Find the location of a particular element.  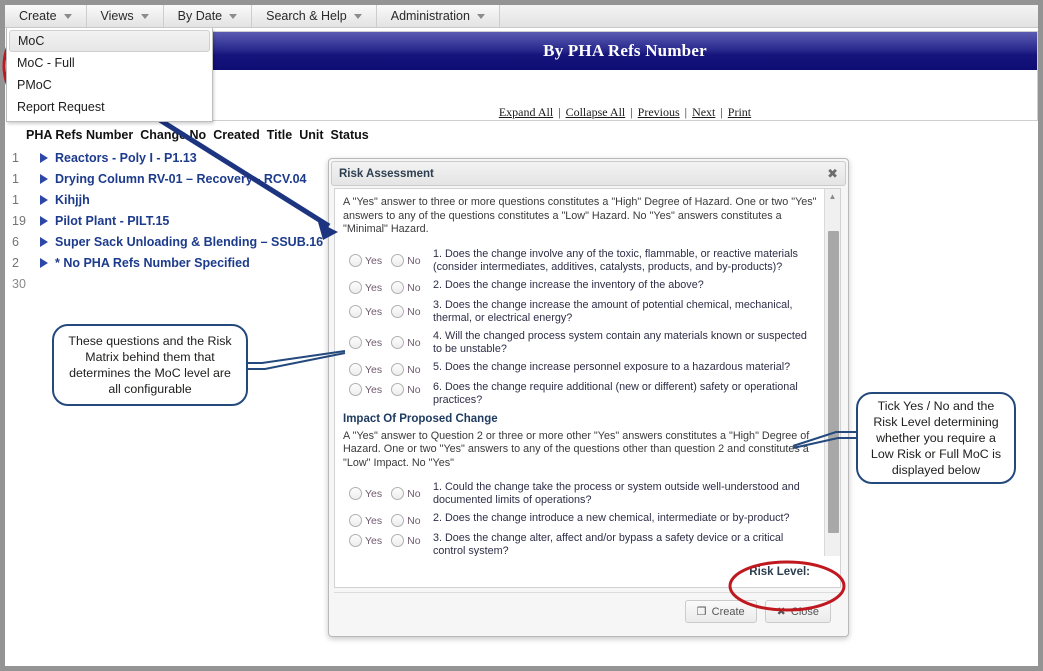

tree-row-label: Pilot Plant - PILT.15 is located at coordinates (112, 221).